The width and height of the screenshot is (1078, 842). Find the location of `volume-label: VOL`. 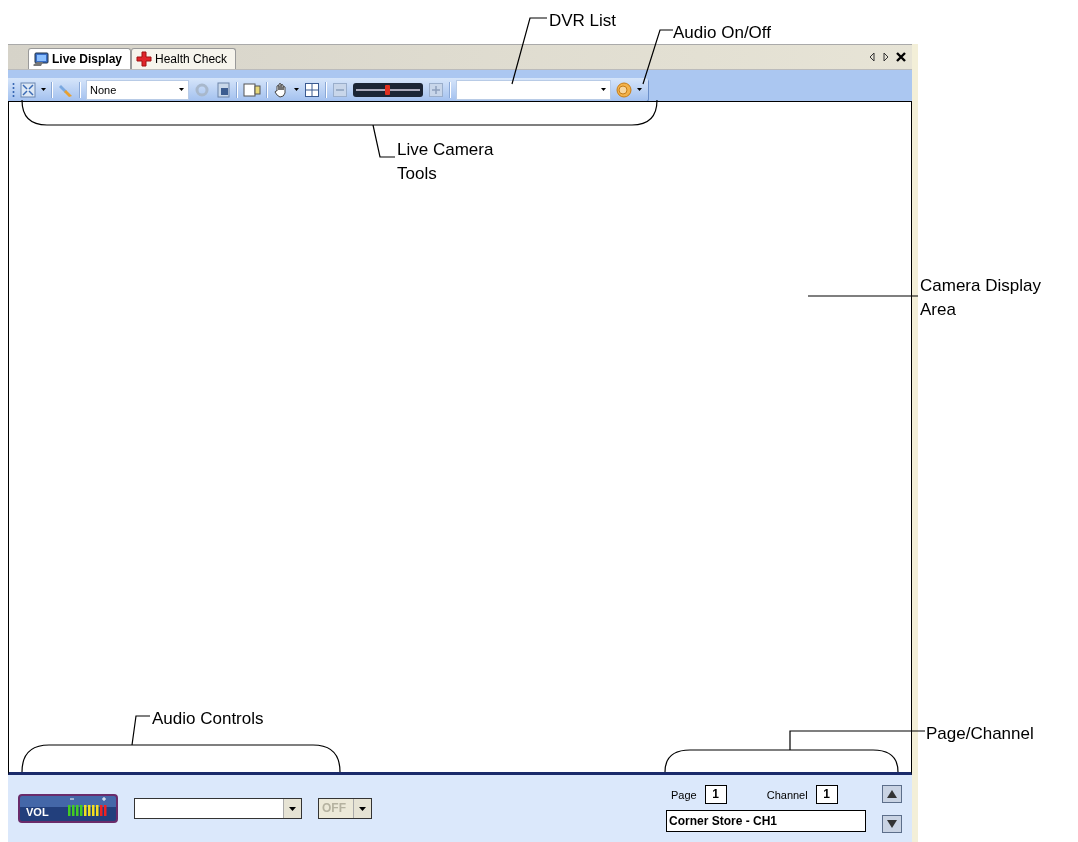

volume-label: VOL is located at coordinates (37, 812).